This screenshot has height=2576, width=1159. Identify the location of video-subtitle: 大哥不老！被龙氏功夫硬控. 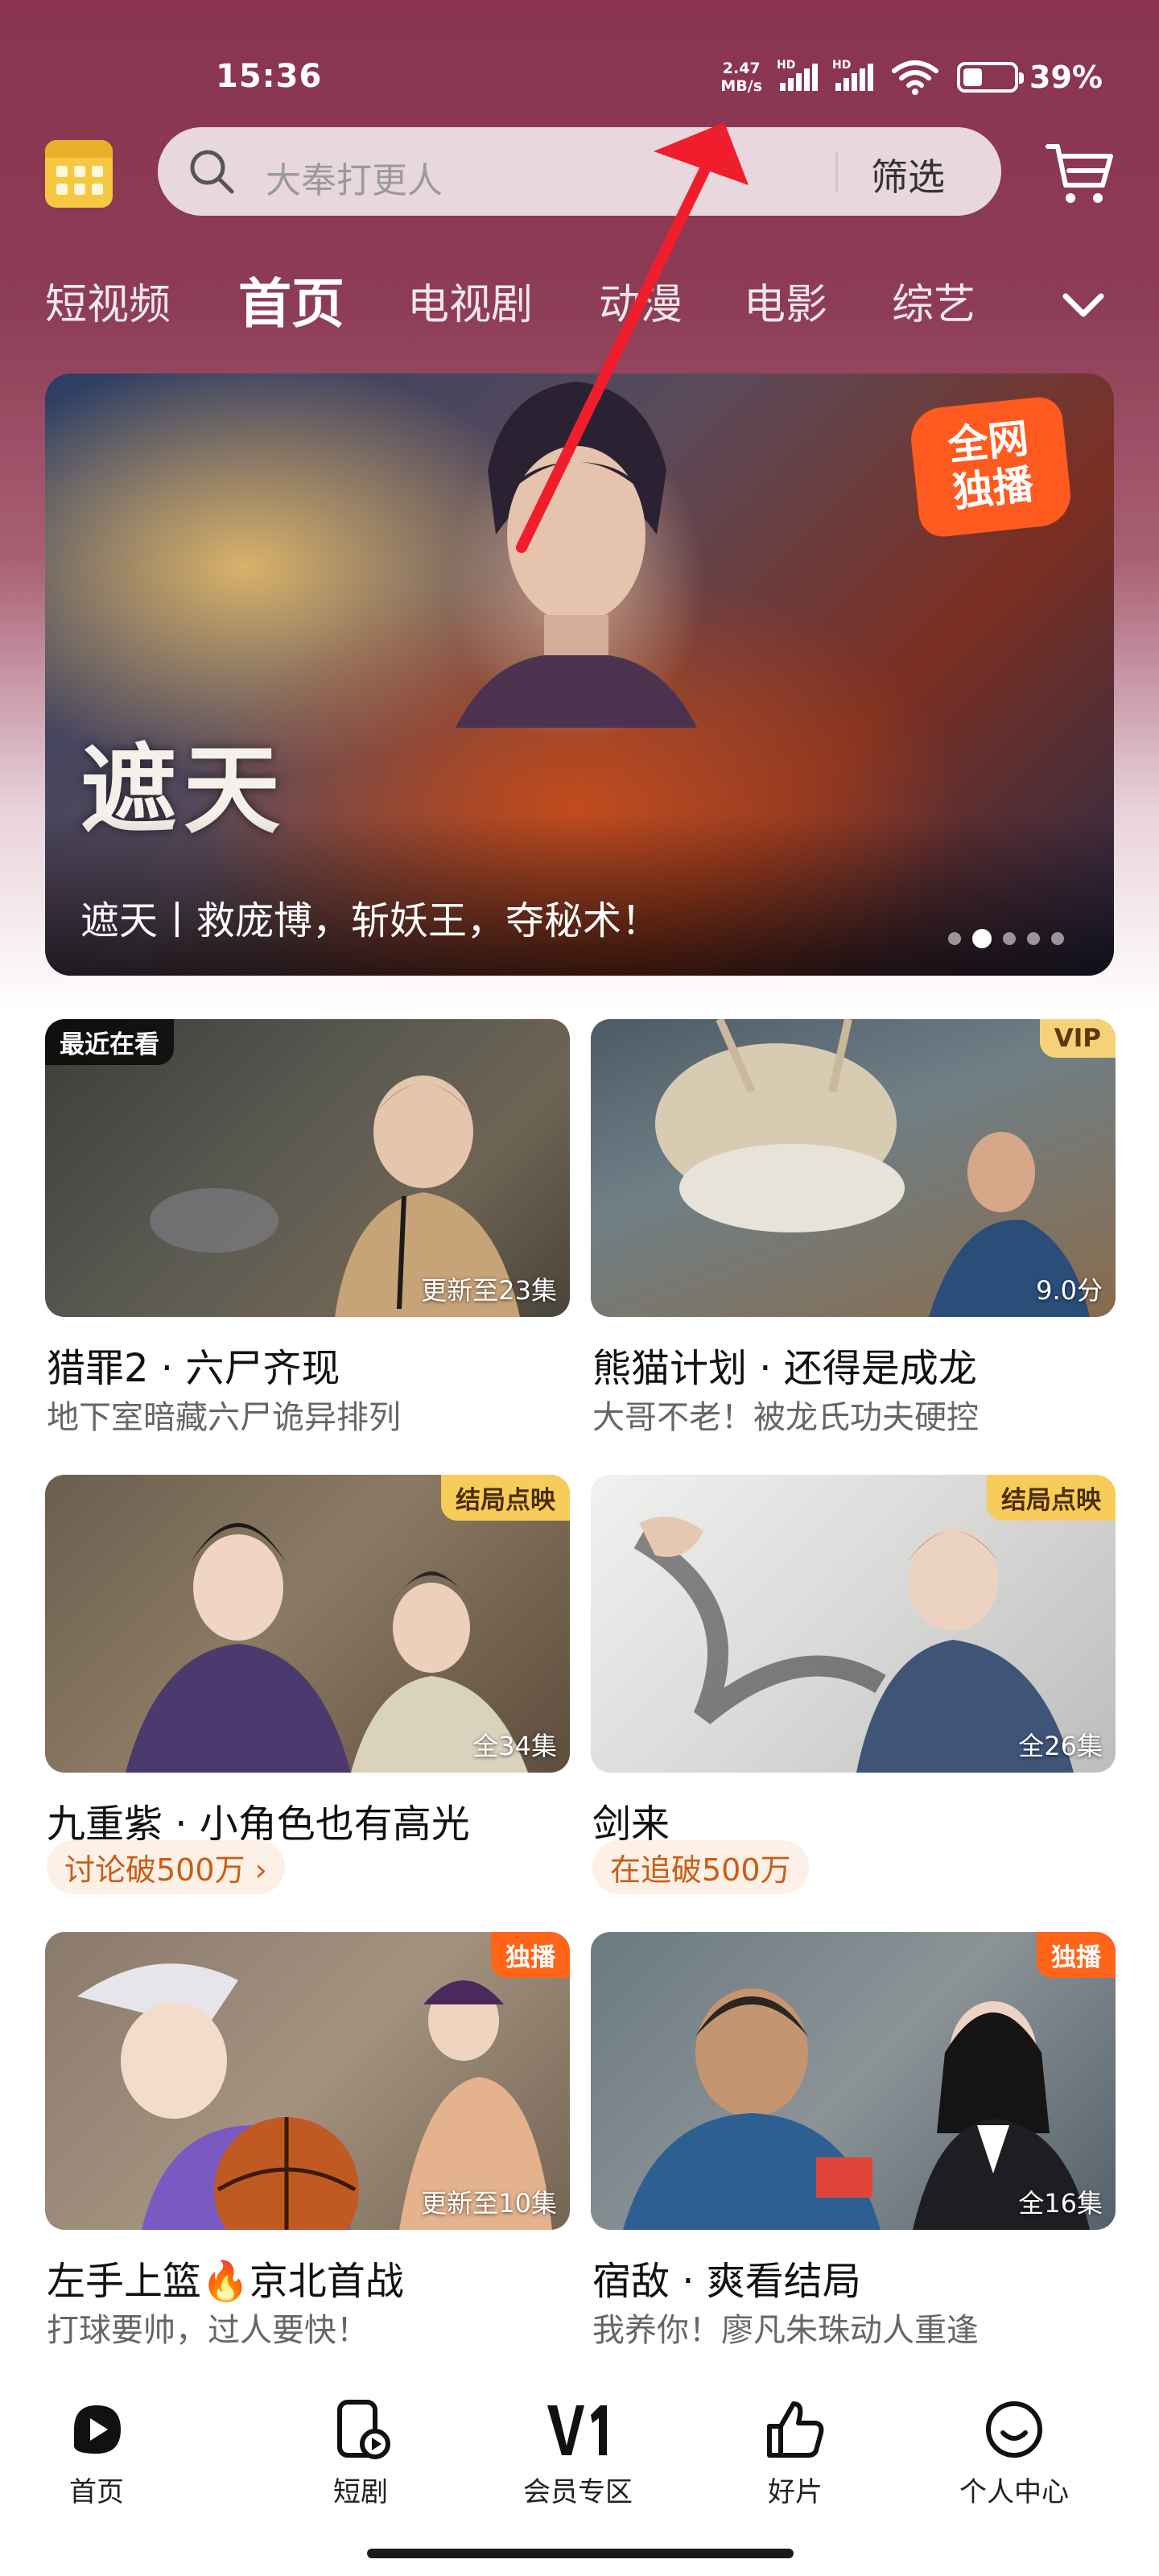
(785, 1417).